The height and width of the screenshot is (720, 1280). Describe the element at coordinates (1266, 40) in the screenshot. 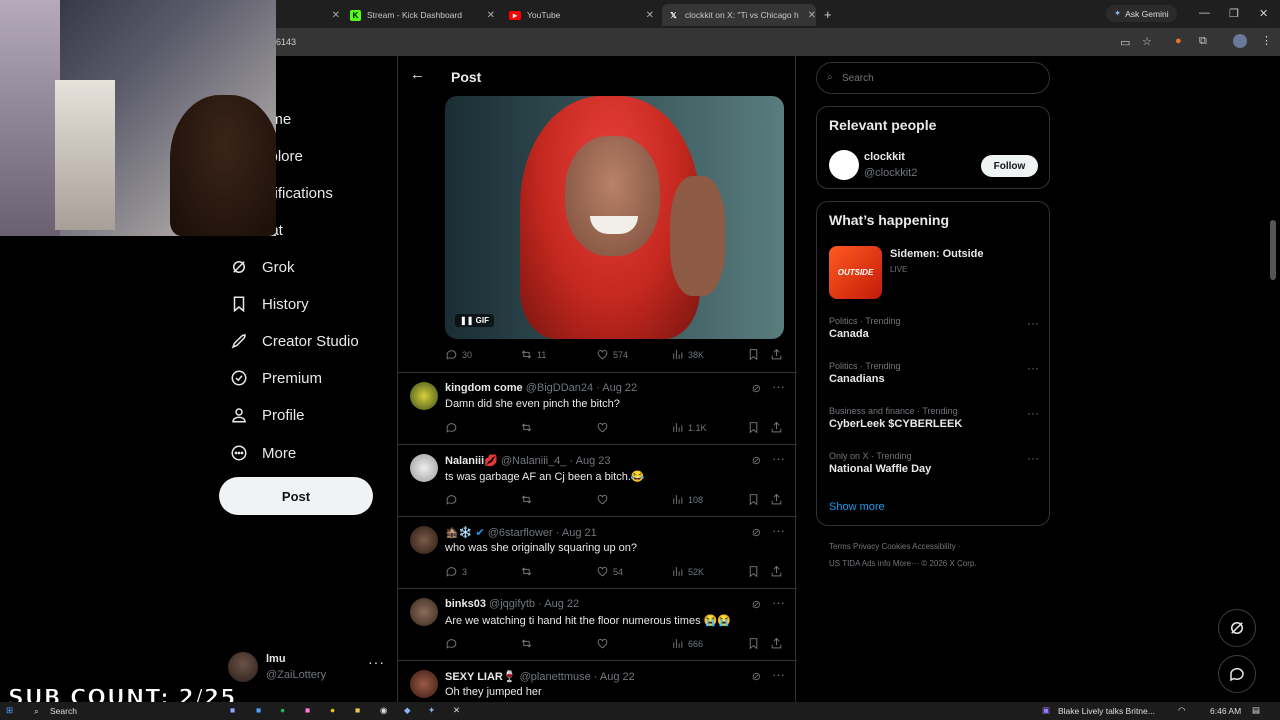

I see `chrome-menu-icon: ⋮` at that location.